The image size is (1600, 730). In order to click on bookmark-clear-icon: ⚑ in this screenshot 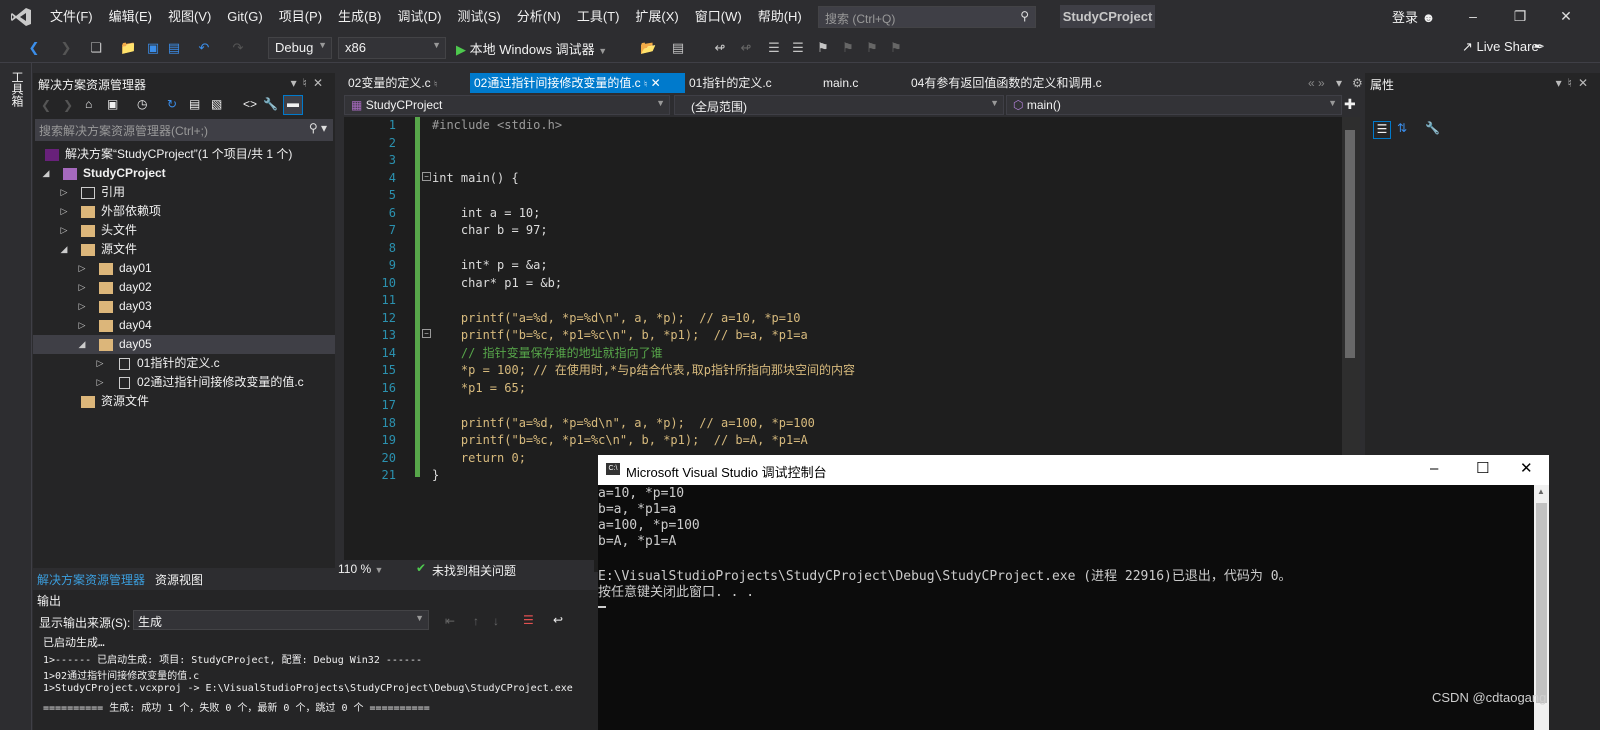, I will do `click(896, 48)`.